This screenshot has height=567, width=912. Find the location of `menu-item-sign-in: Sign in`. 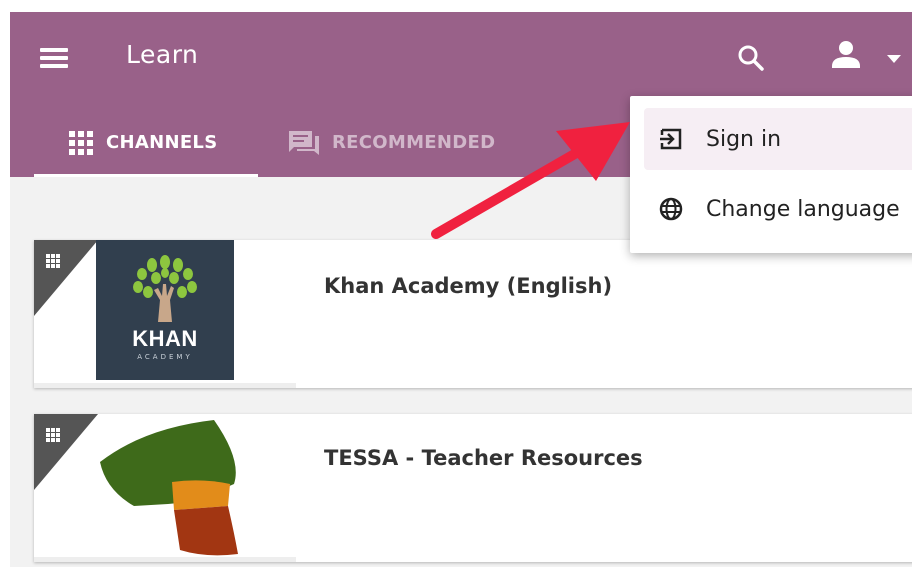

menu-item-sign-in: Sign in is located at coordinates (778, 139).